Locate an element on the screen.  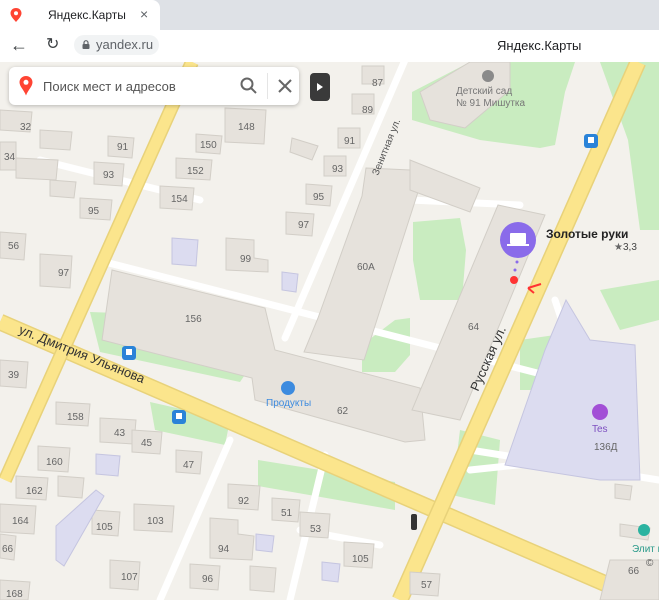
kindergarten-icon is located at coordinates (488, 76).